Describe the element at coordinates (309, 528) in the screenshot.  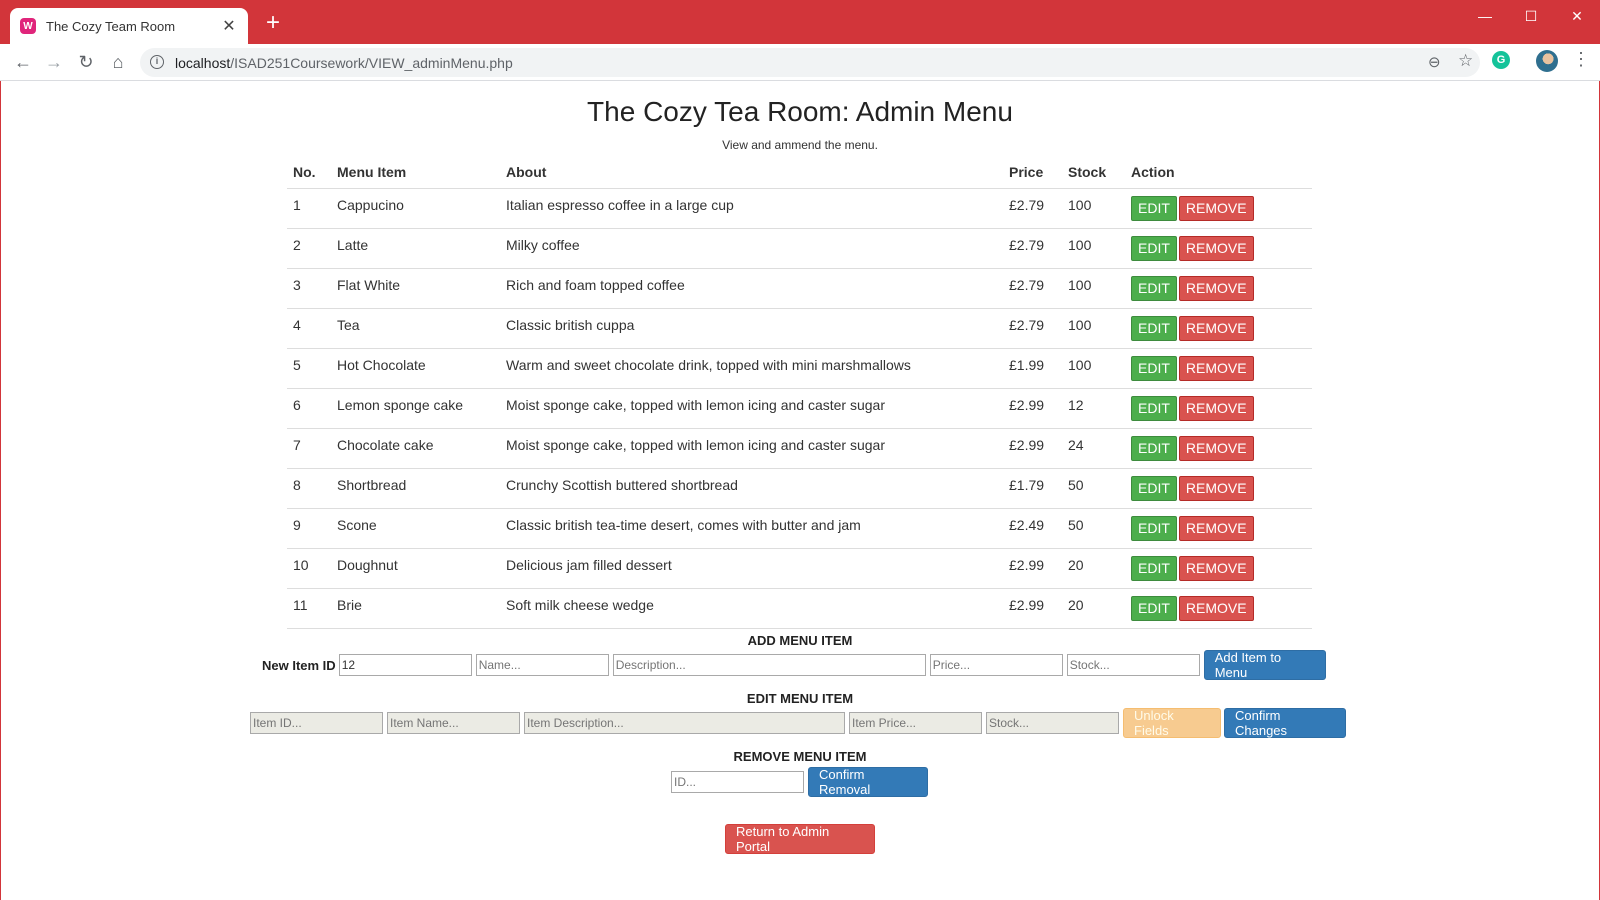
I see `cell-no: 9` at that location.